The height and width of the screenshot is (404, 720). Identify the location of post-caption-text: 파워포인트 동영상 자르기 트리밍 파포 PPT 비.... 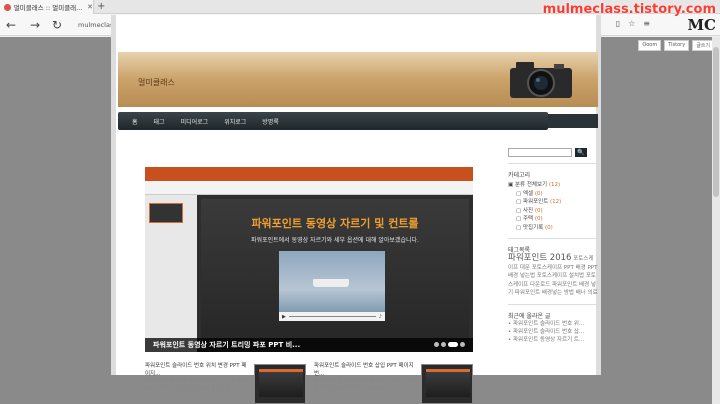
(227, 345).